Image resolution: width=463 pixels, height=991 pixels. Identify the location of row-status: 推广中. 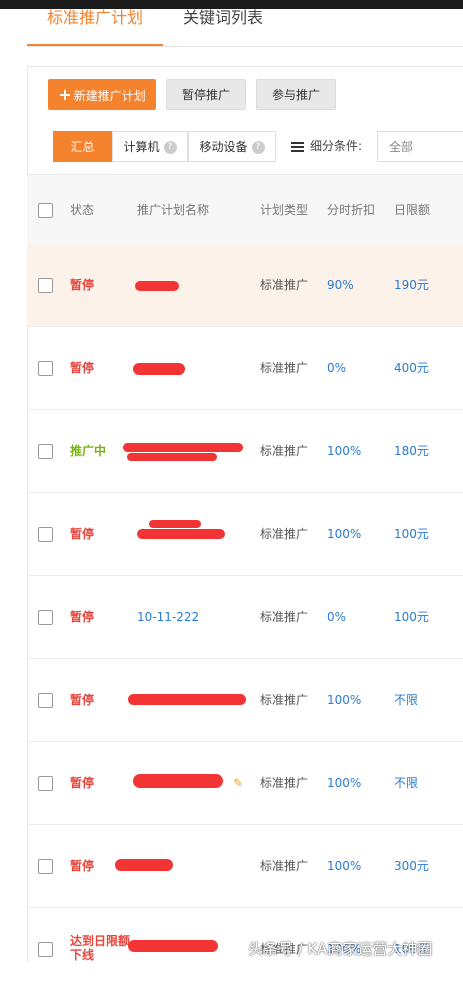
(88, 451).